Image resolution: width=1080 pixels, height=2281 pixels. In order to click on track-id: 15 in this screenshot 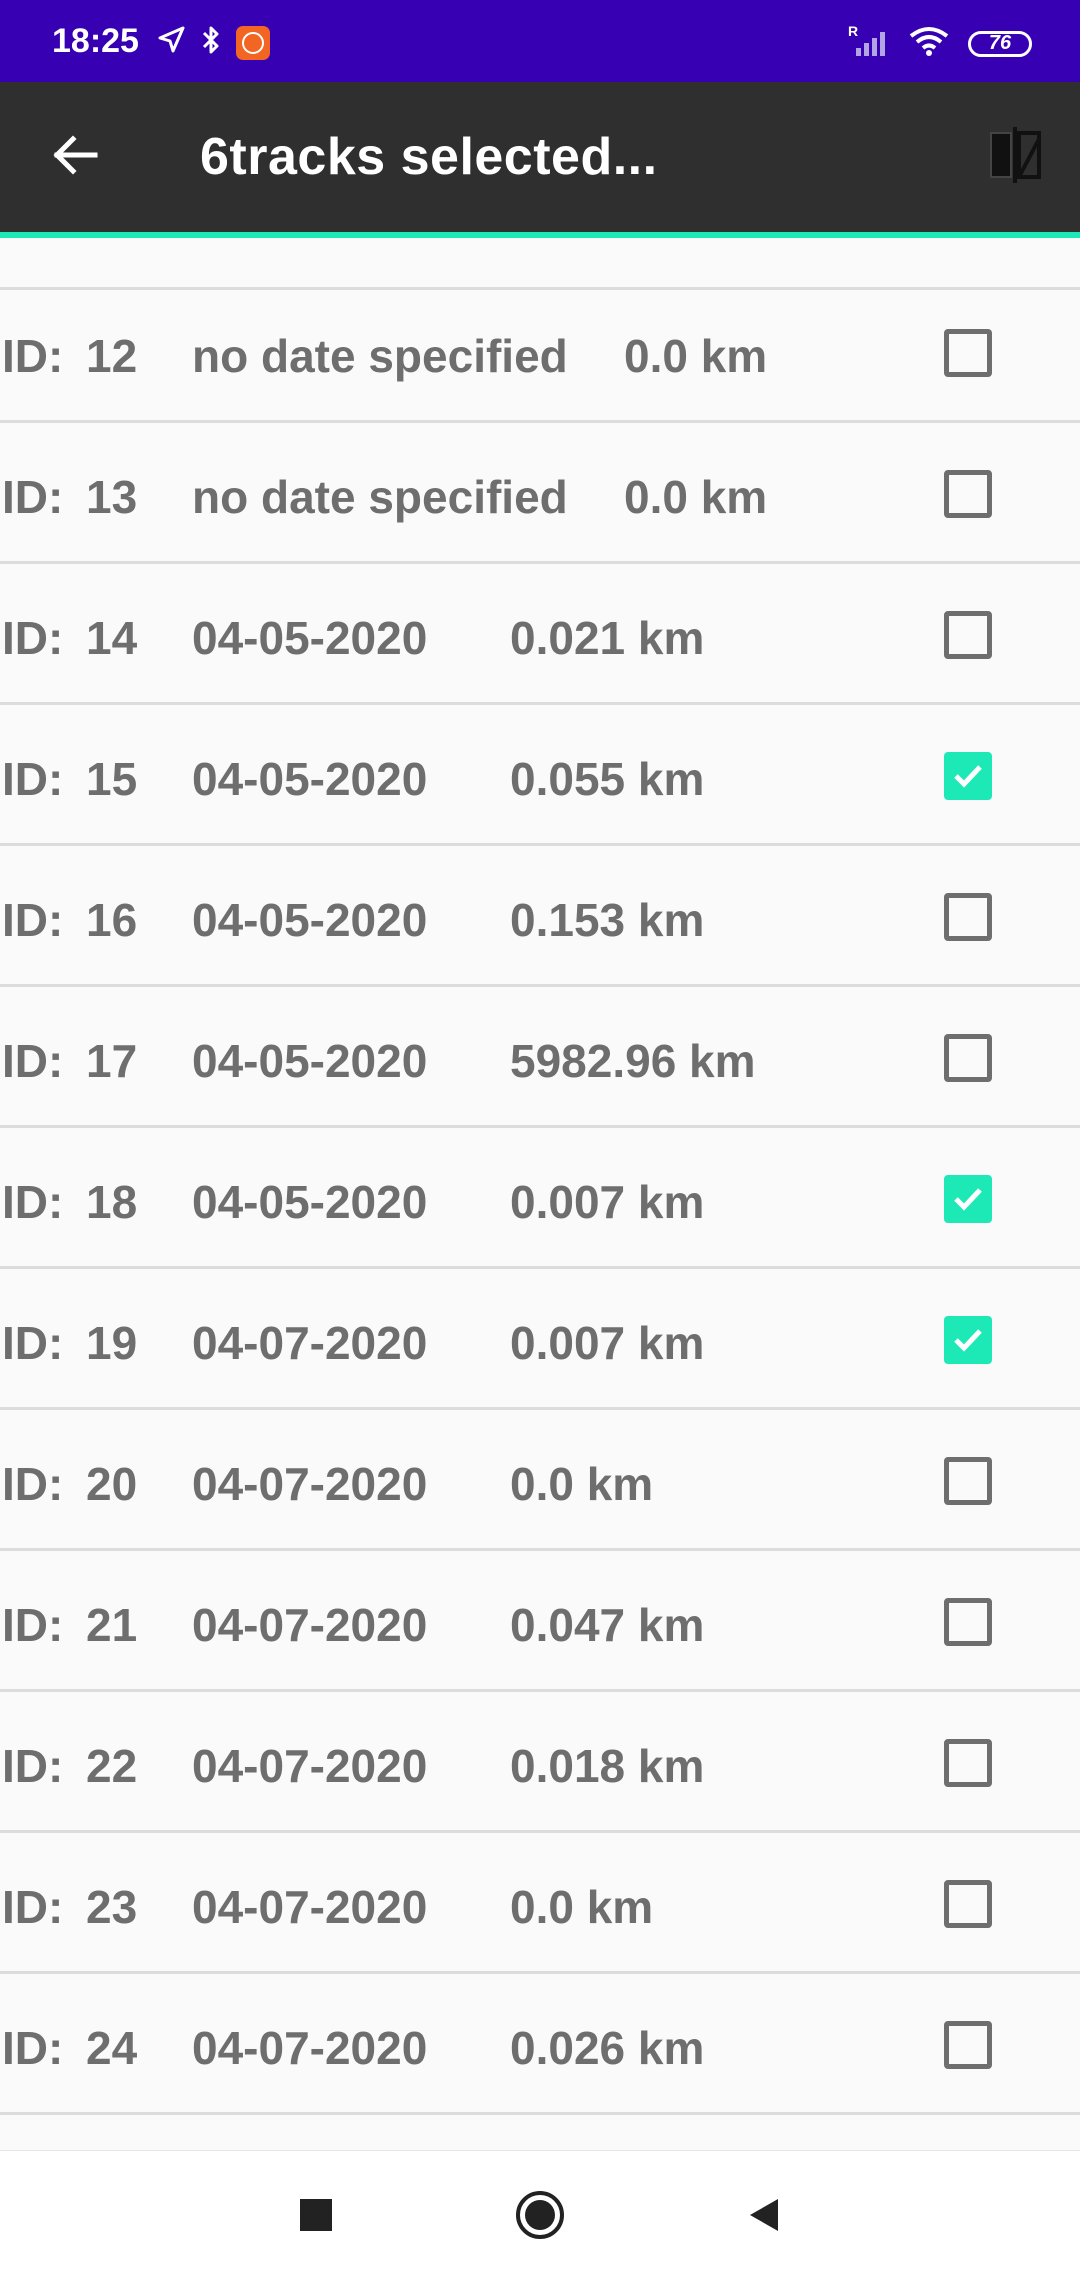, I will do `click(112, 779)`.